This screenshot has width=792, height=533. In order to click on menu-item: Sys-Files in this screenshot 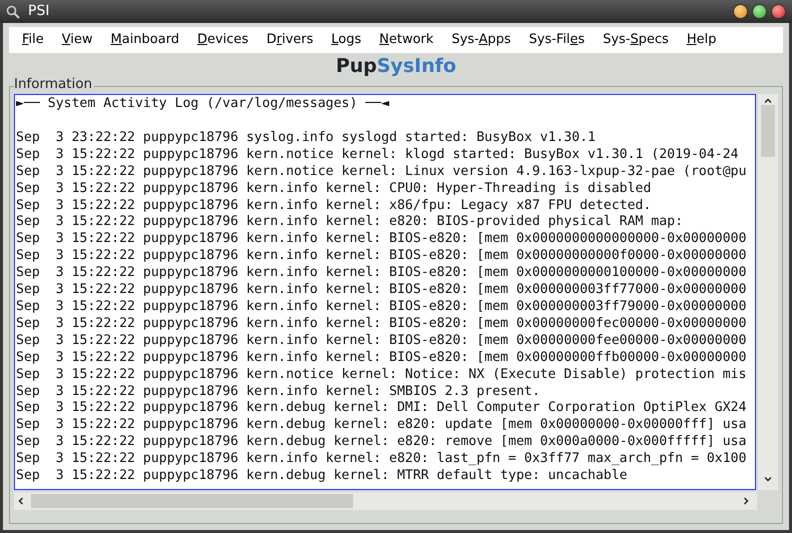, I will do `click(557, 39)`.